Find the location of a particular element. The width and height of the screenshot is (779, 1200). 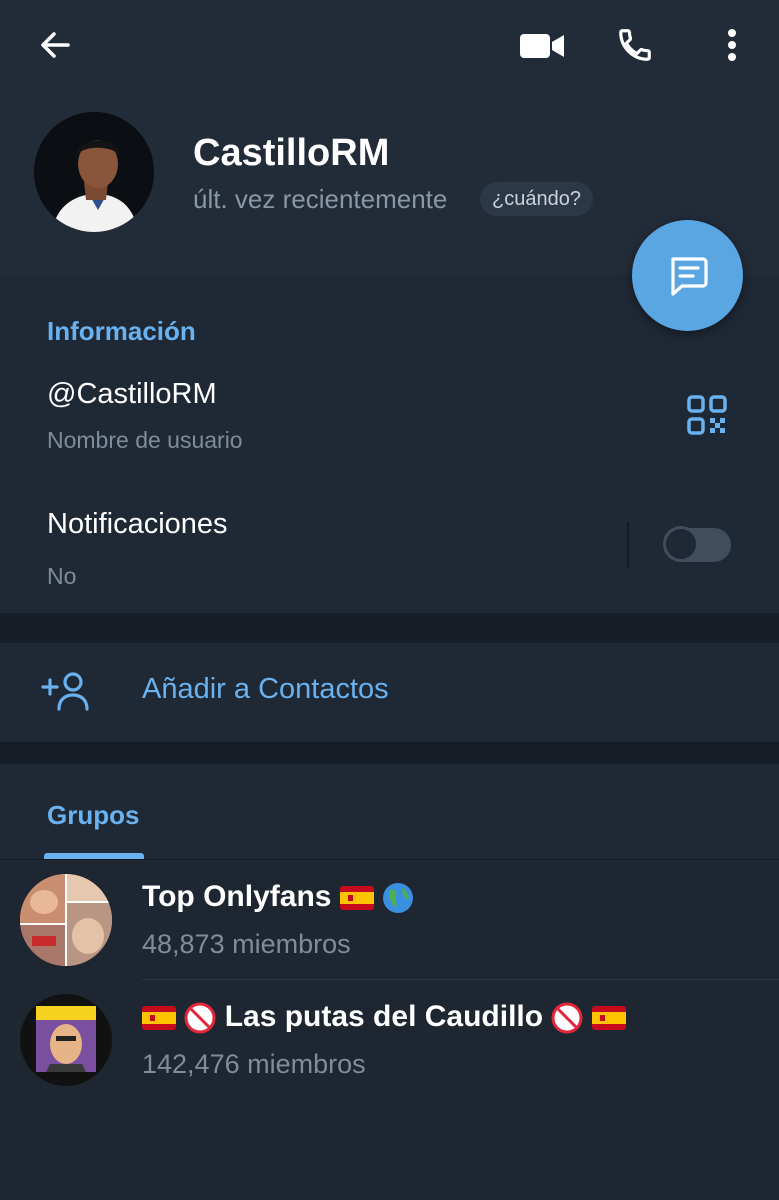

username: @CastilloRM is located at coordinates (132, 394).